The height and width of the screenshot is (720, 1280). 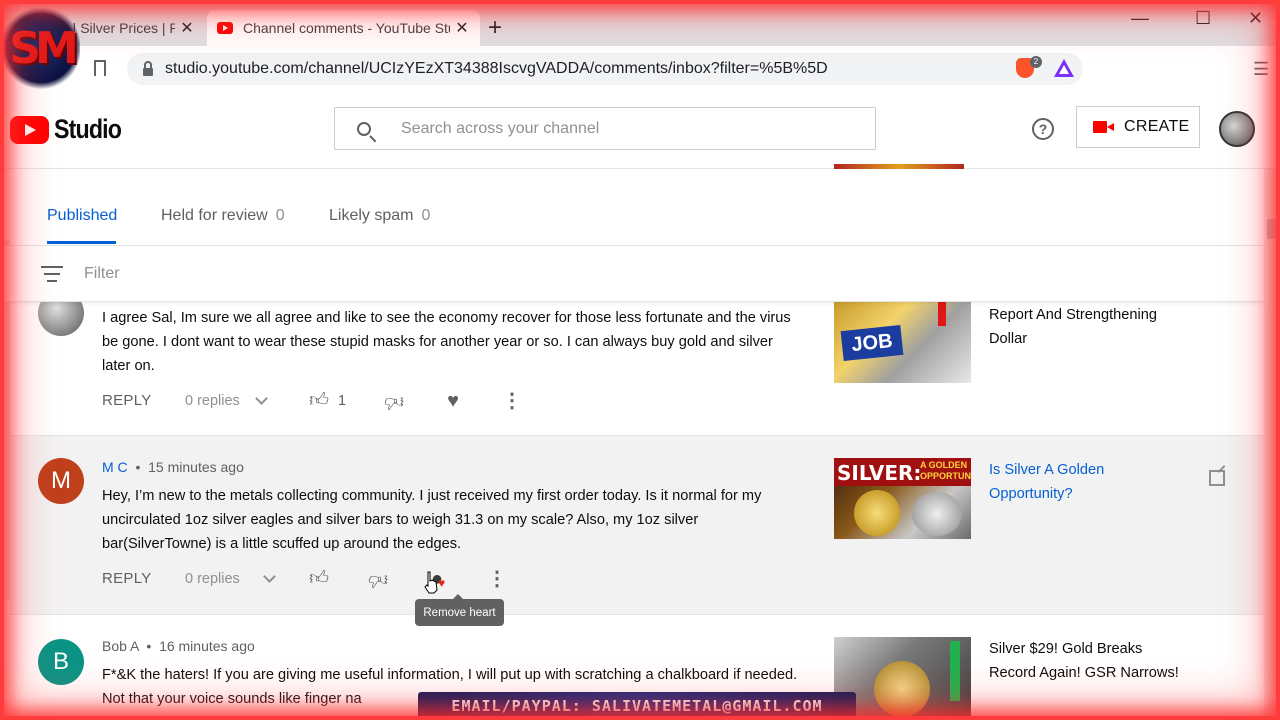 What do you see at coordinates (1203, 18) in the screenshot?
I see `maximize-icon: ☐` at bounding box center [1203, 18].